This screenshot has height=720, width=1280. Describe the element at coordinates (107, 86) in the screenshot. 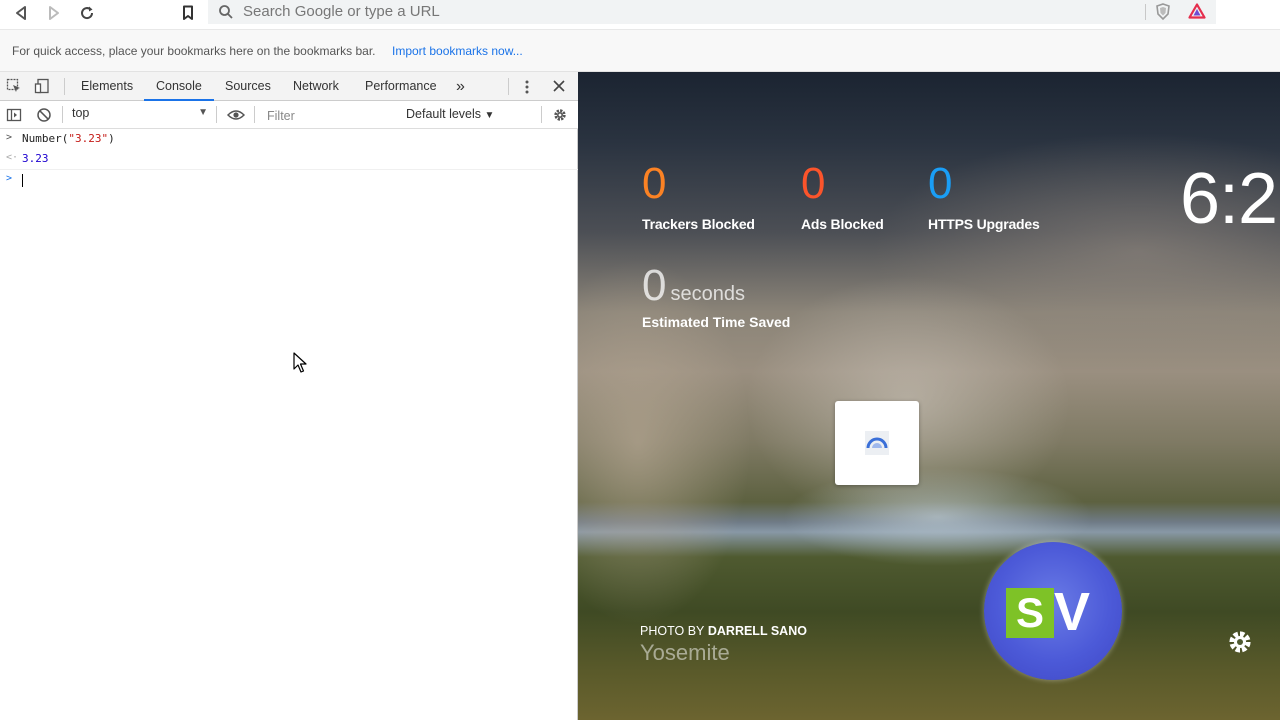

I see `tab-elements: Elements` at that location.